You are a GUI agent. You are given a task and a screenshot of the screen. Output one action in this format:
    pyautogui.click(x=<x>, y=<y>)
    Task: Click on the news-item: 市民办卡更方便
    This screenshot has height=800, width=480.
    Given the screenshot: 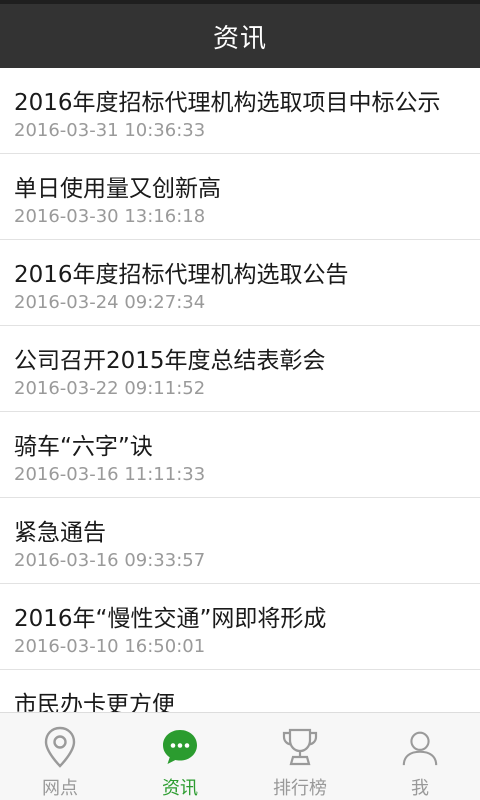 What is the action you would take?
    pyautogui.click(x=240, y=691)
    